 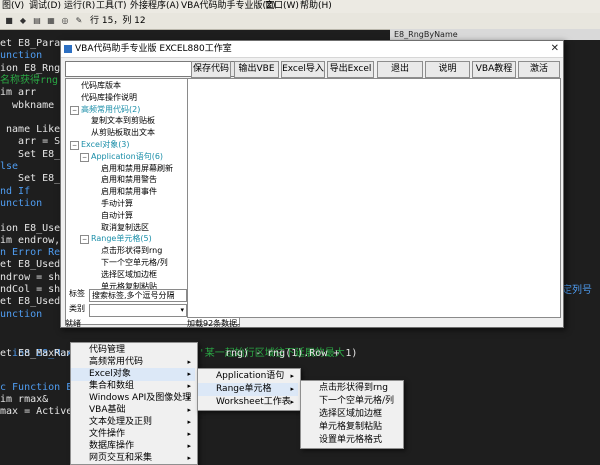 I want to click on dialog-title: VBA代码助手专业版 EXCEL880工作室, so click(x=153, y=49).